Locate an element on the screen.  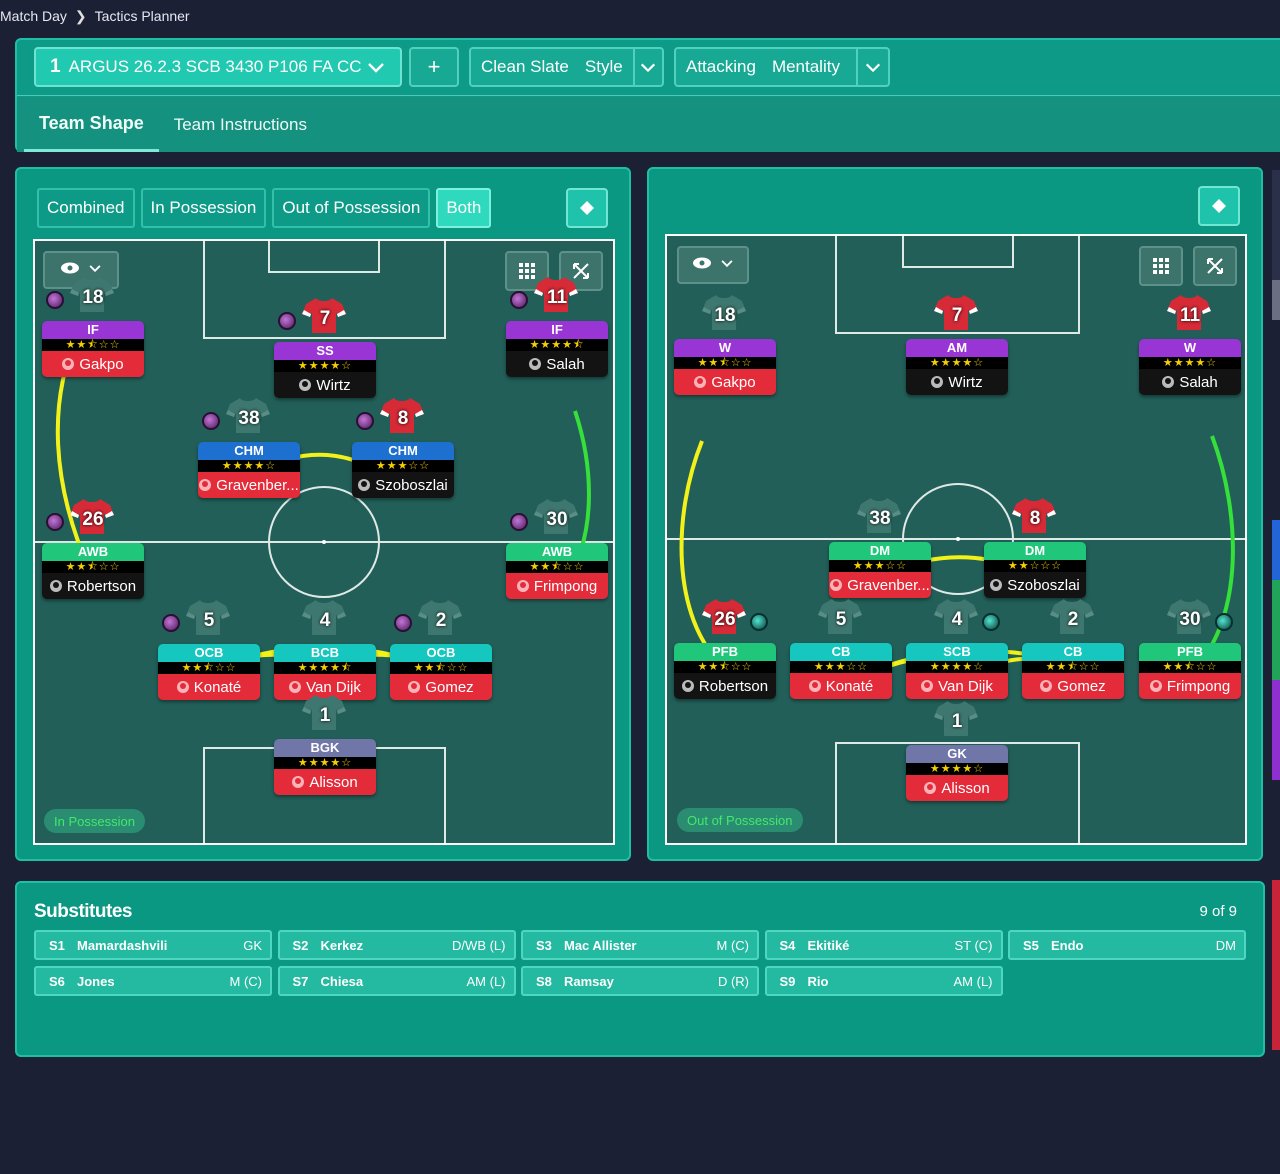
sub-slot: S2 is located at coordinates (300, 945).